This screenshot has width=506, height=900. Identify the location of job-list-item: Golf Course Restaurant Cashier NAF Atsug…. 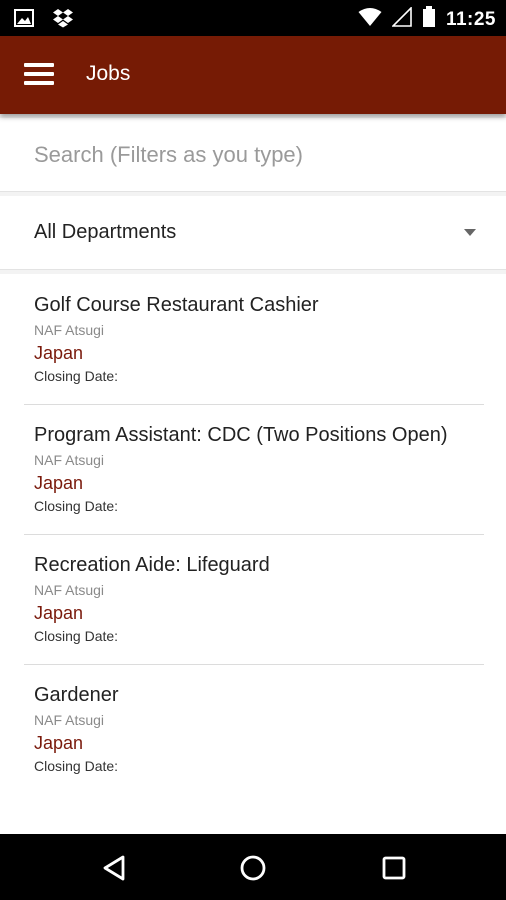
(253, 339).